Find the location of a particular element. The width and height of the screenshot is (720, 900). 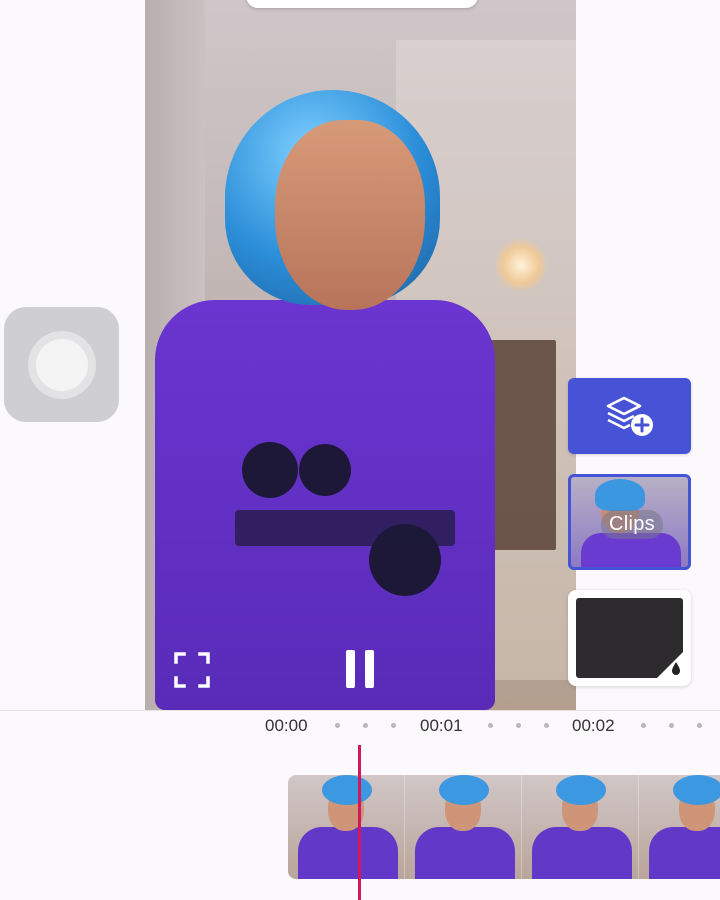

add-layer-button is located at coordinates (629, 416).